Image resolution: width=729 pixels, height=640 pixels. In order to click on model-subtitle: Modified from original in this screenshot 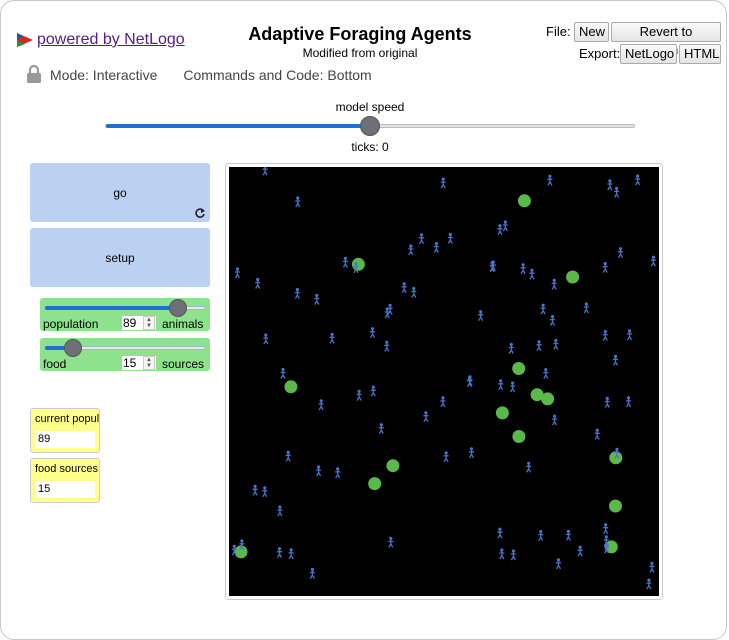, I will do `click(360, 53)`.